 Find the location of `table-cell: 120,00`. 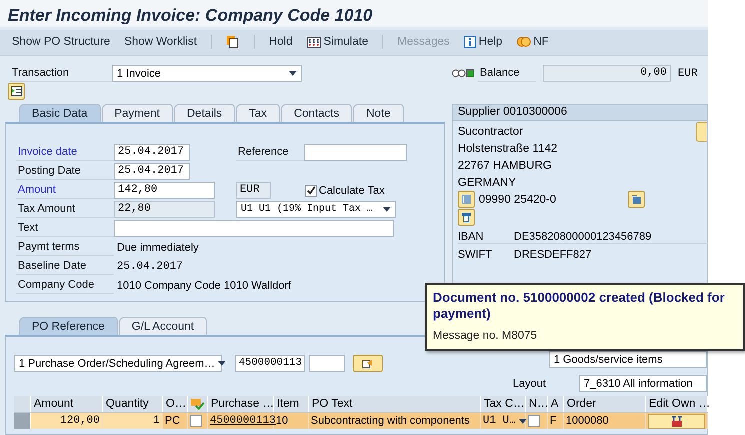

table-cell: 120,00 is located at coordinates (67, 421).